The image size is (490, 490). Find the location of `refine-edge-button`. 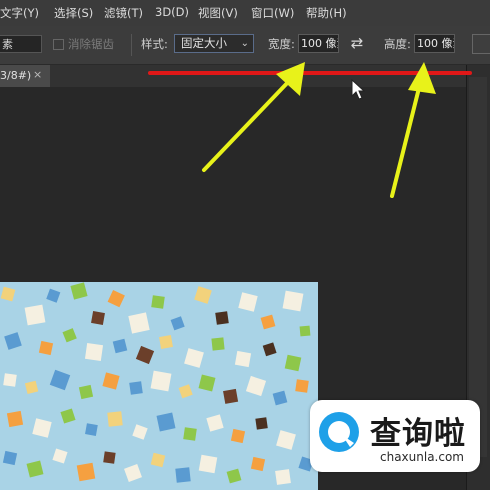

refine-edge-button is located at coordinates (481, 44).